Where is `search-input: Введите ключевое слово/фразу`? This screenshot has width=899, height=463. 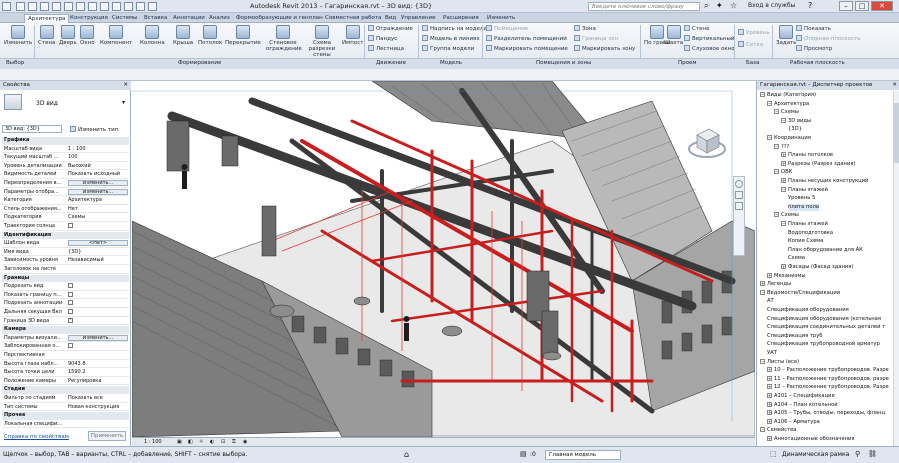 search-input: Введите ключевое слово/фразу is located at coordinates (644, 6).